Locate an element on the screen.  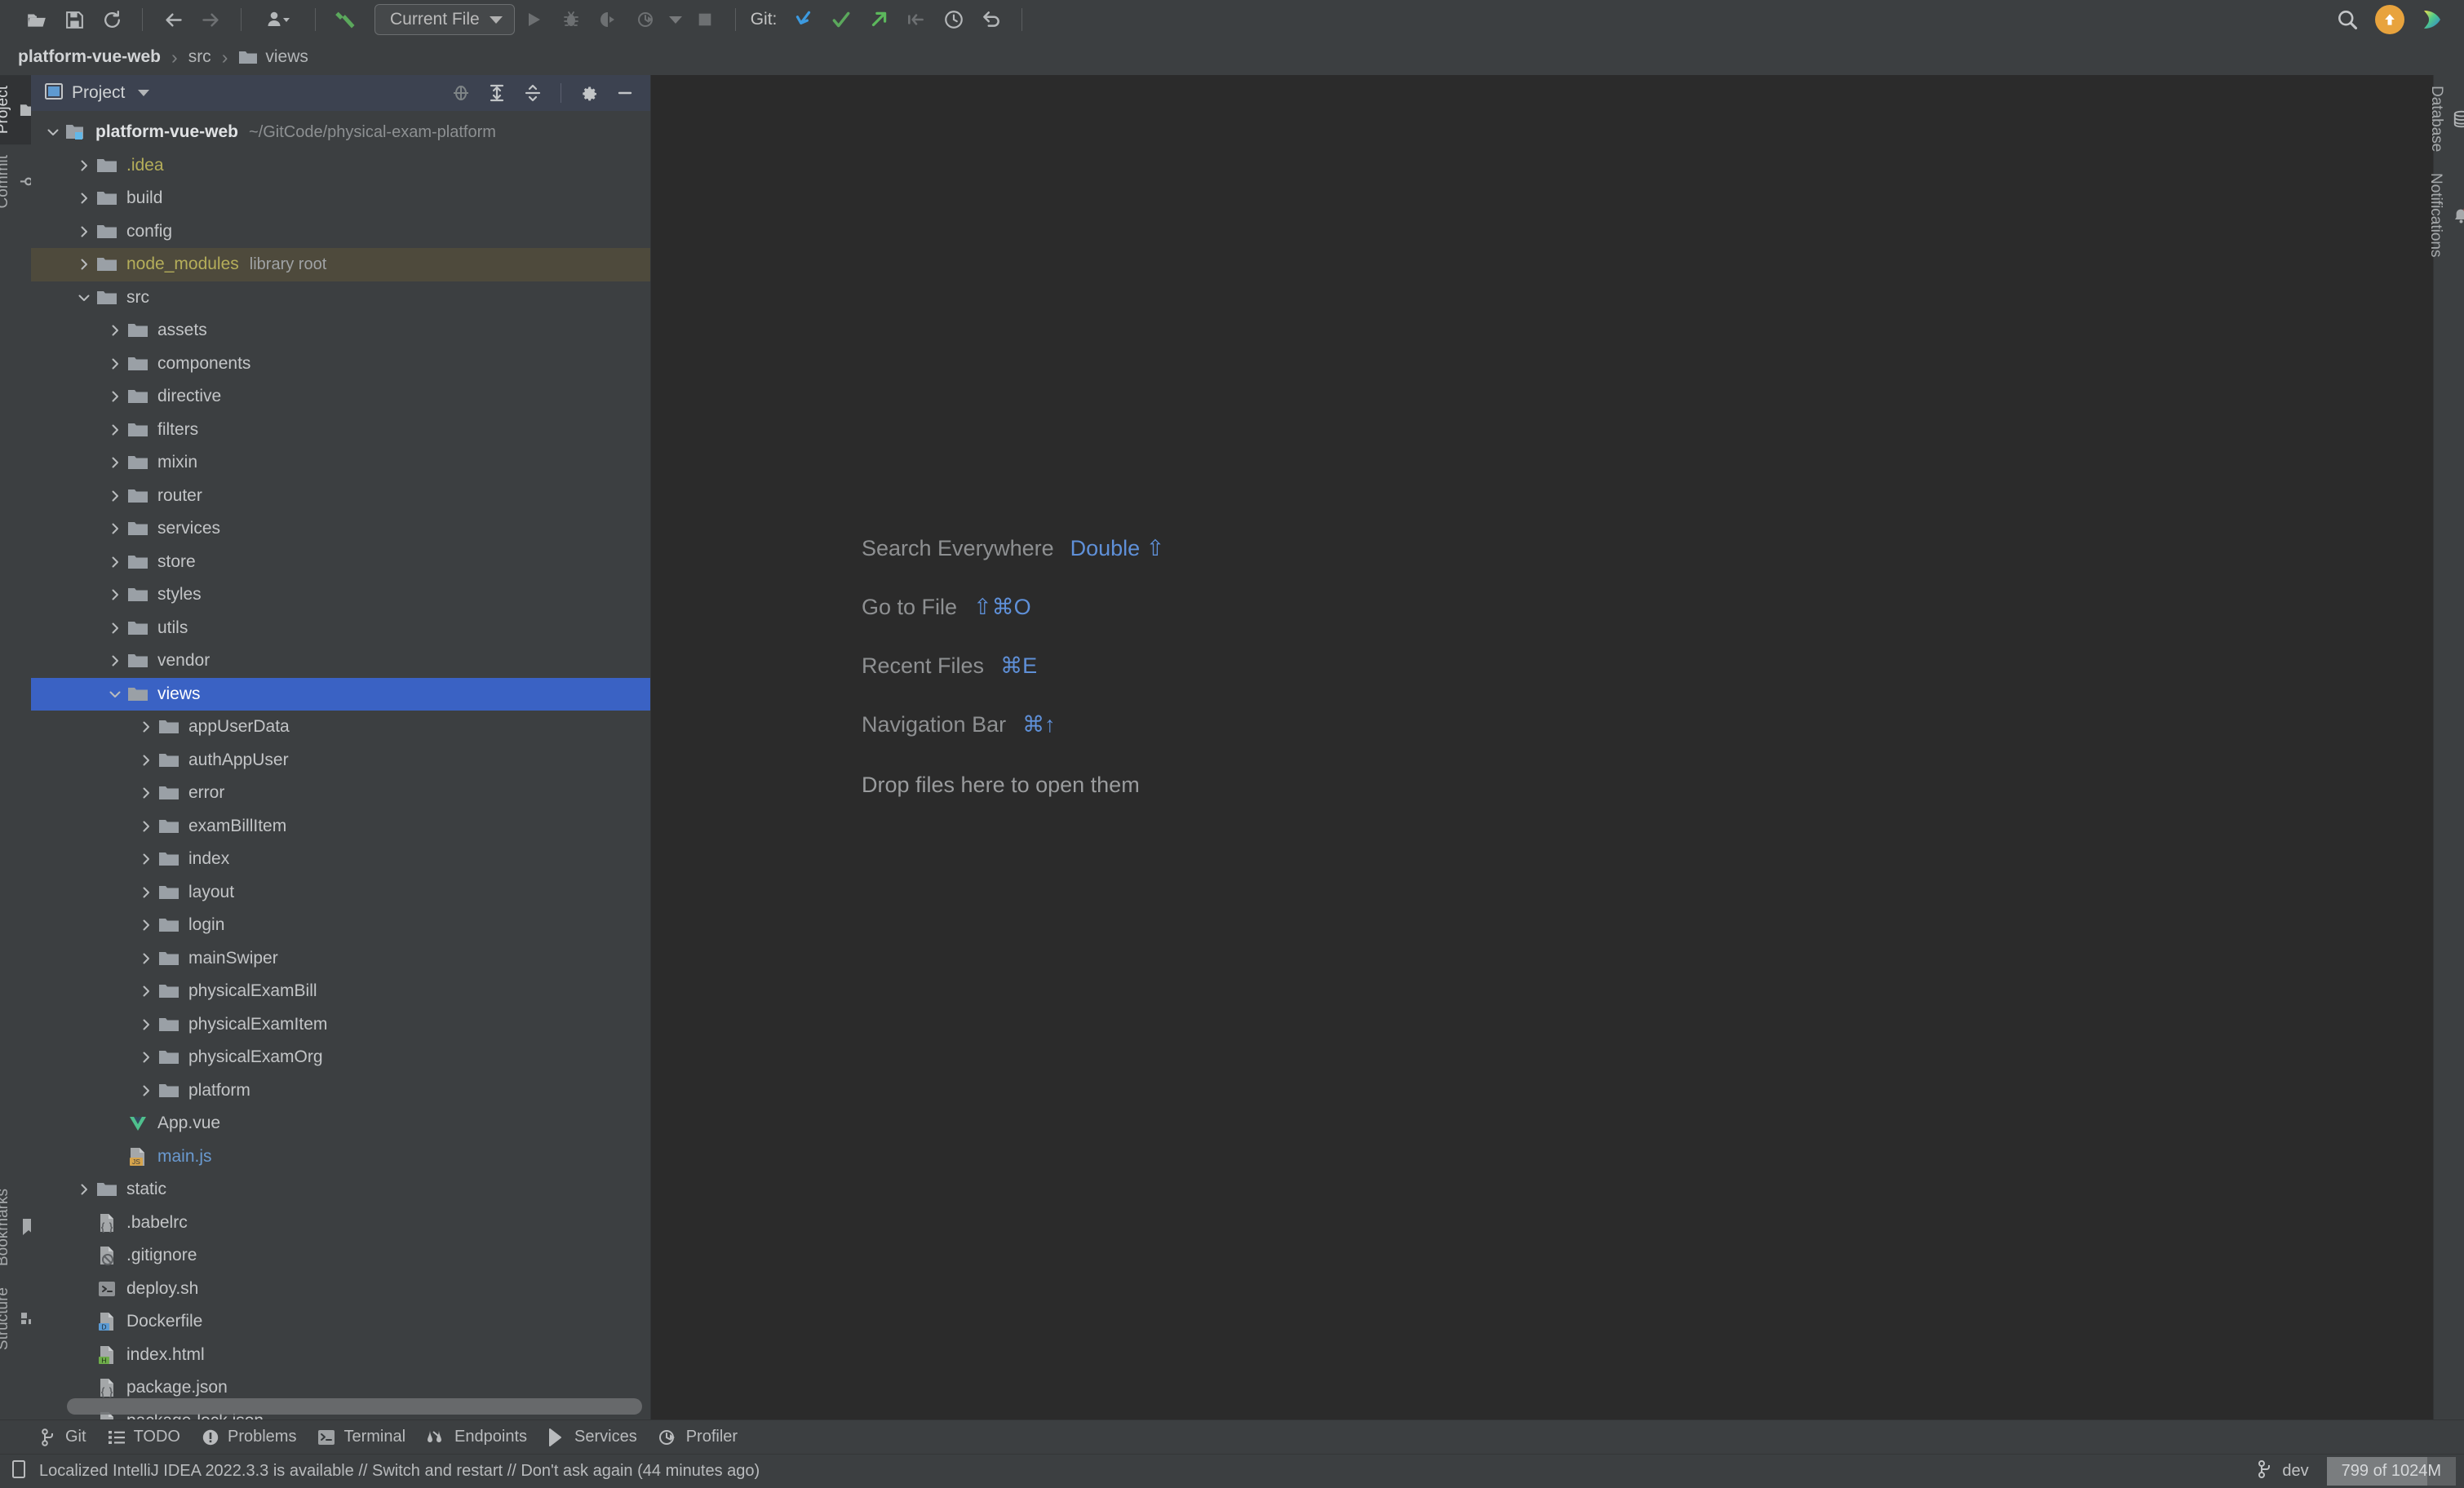
locate-target-icon is located at coordinates (461, 93).